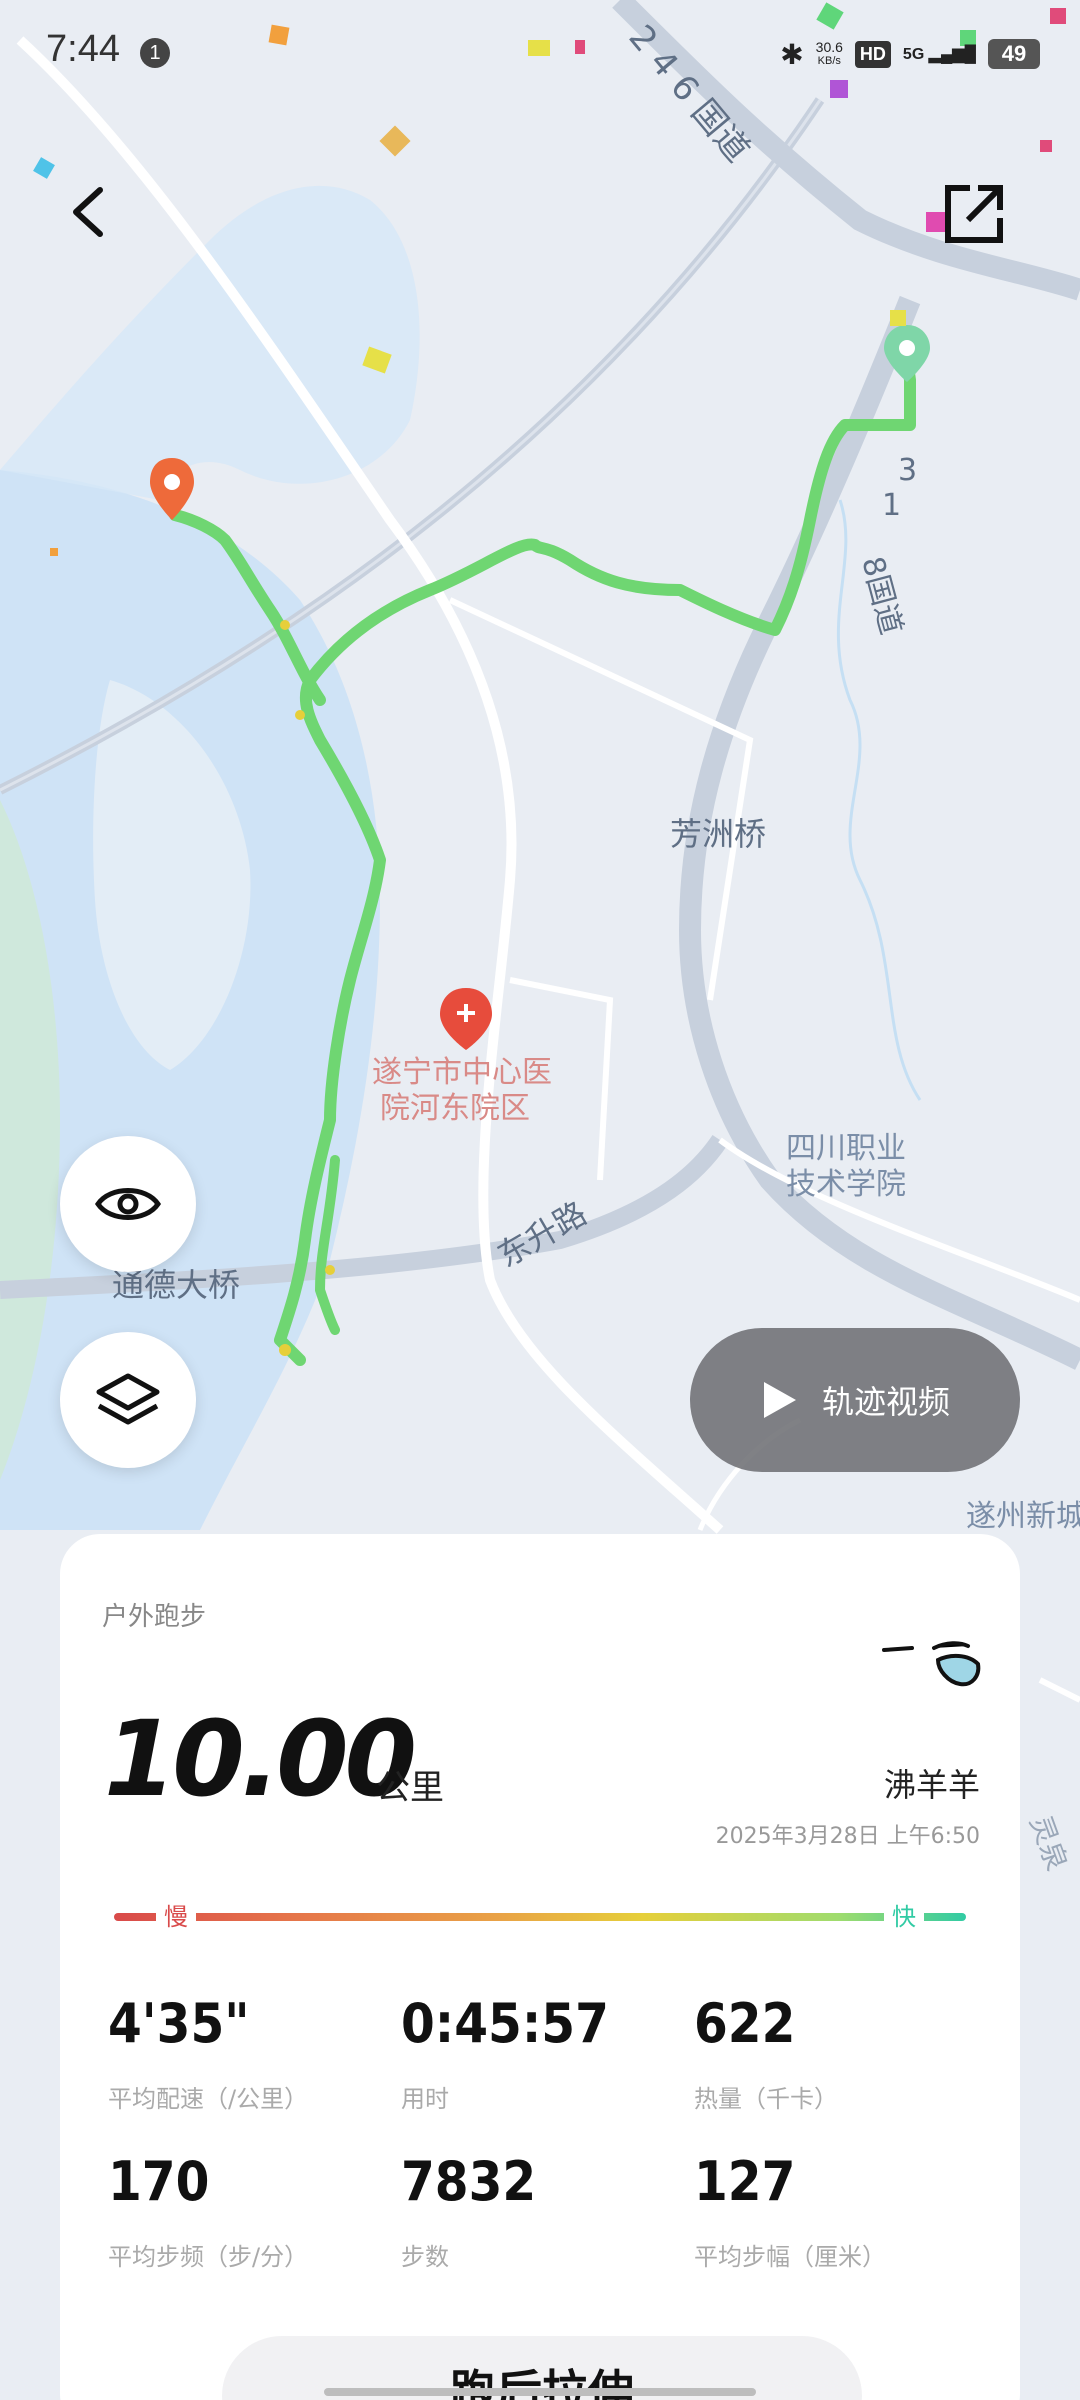 This screenshot has height=2400, width=1080. I want to click on pace-fast-label: 快, so click(904, 1917).